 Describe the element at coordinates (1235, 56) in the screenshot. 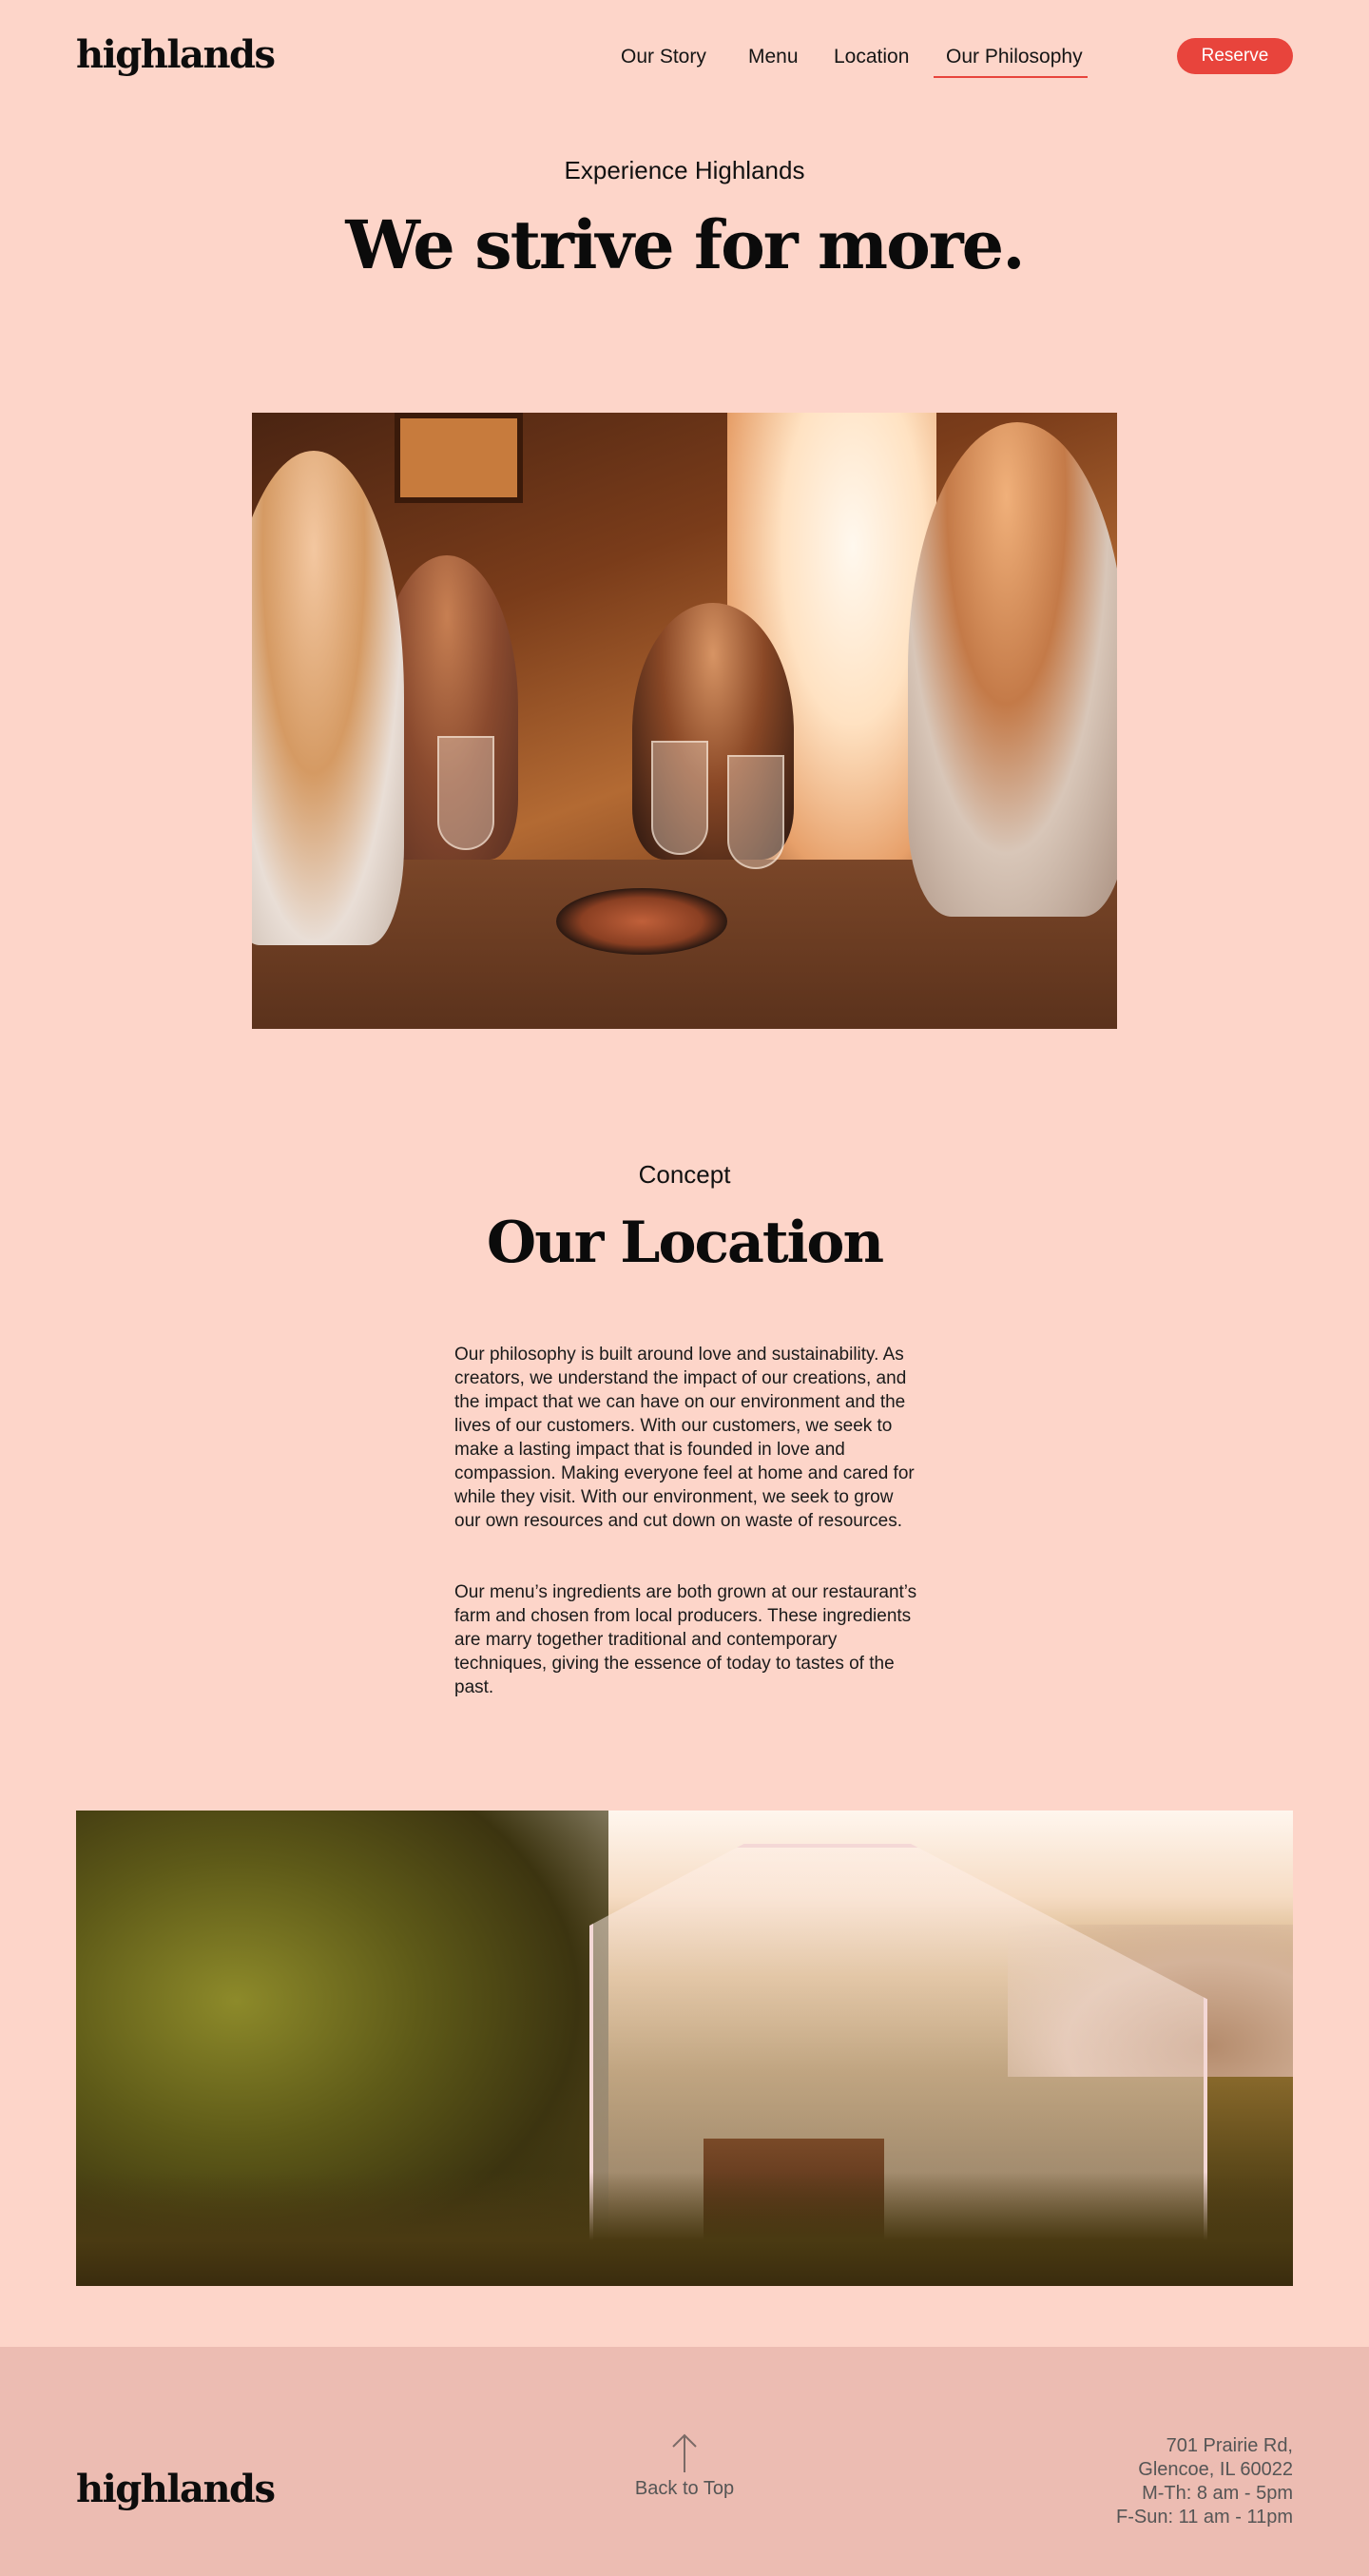

I see `reserve-button: Reserve` at that location.